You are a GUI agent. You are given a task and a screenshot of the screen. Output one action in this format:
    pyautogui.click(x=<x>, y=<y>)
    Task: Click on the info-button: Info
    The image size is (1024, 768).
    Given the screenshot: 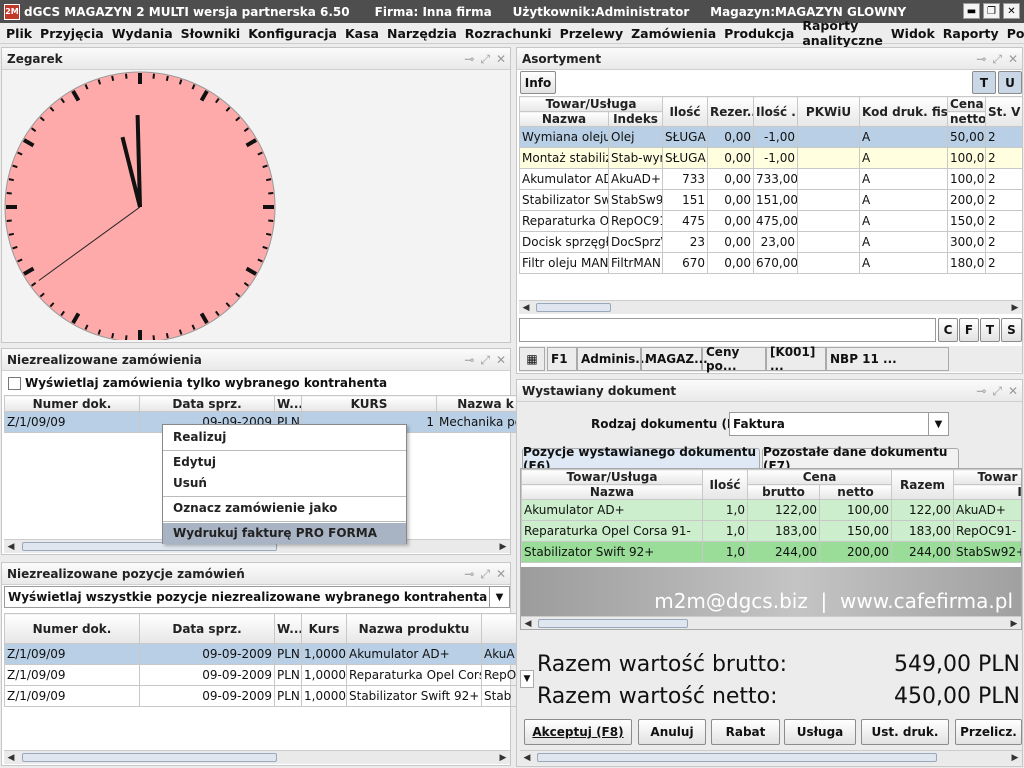 What is the action you would take?
    pyautogui.click(x=538, y=82)
    